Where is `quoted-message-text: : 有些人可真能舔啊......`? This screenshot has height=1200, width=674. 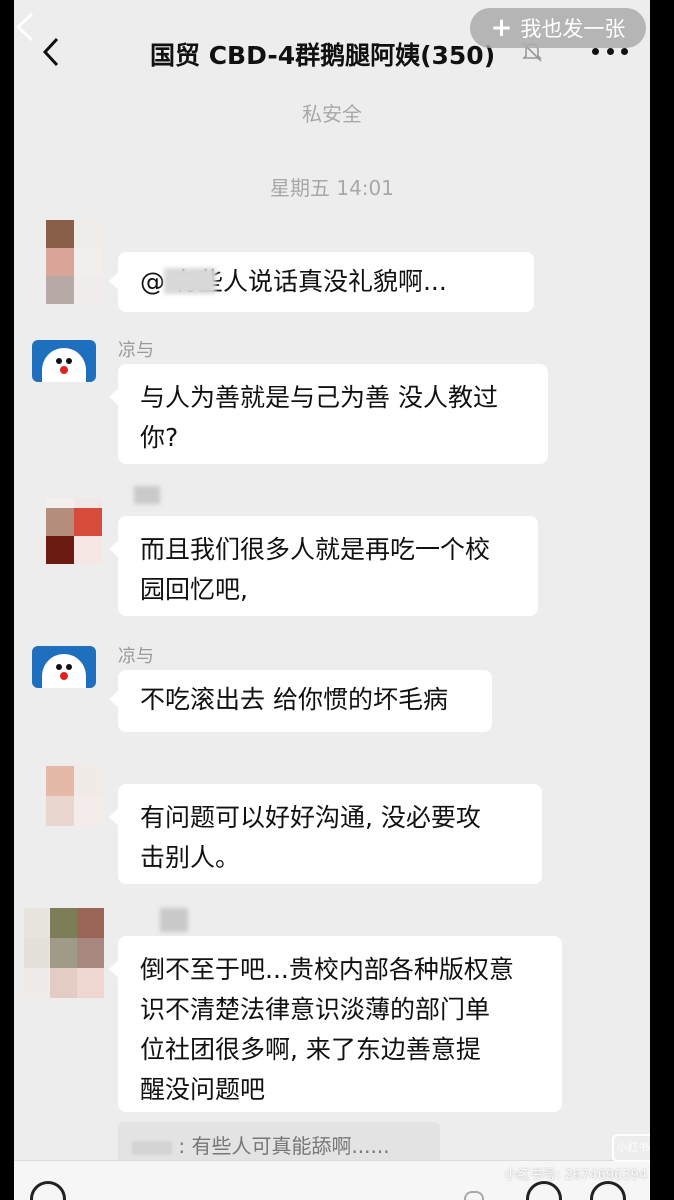 quoted-message-text: : 有些人可真能舔啊...... is located at coordinates (284, 1146).